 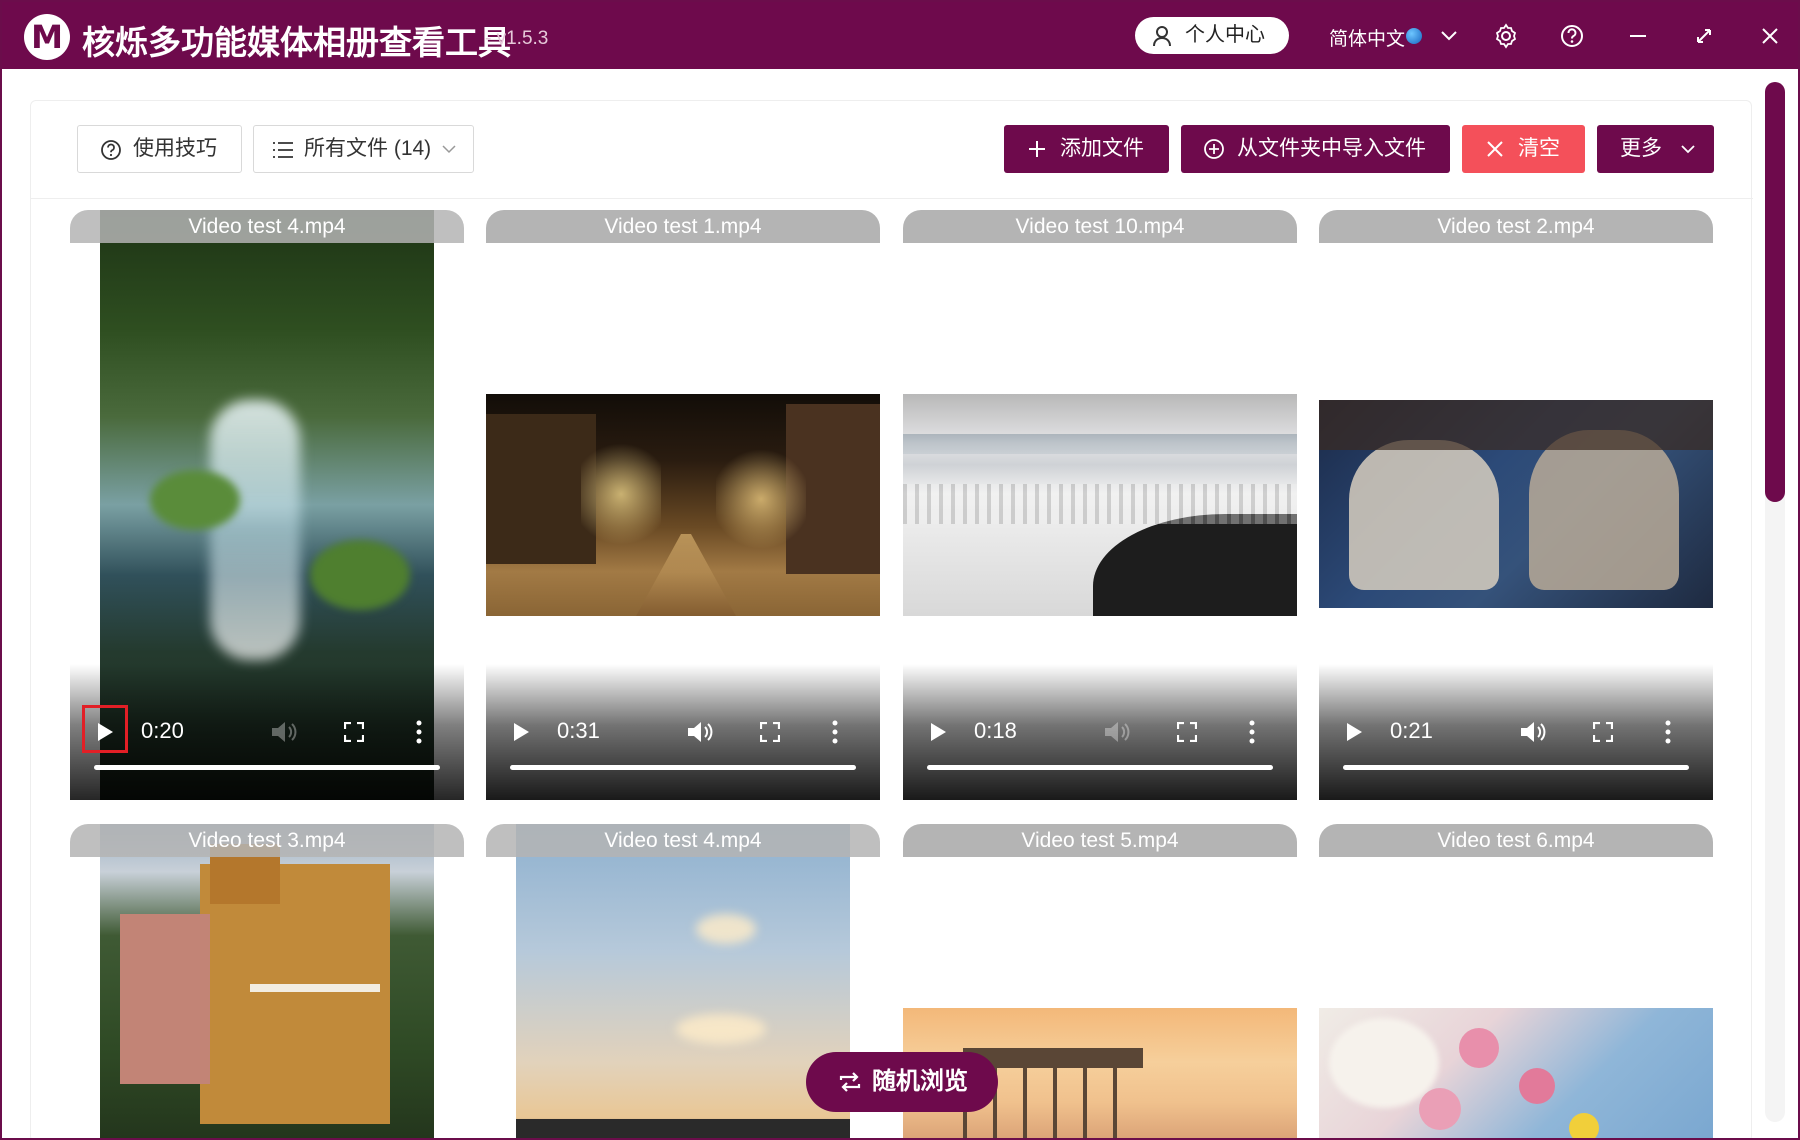 I want to click on video-title: Video test 2.mp4, so click(x=1516, y=226).